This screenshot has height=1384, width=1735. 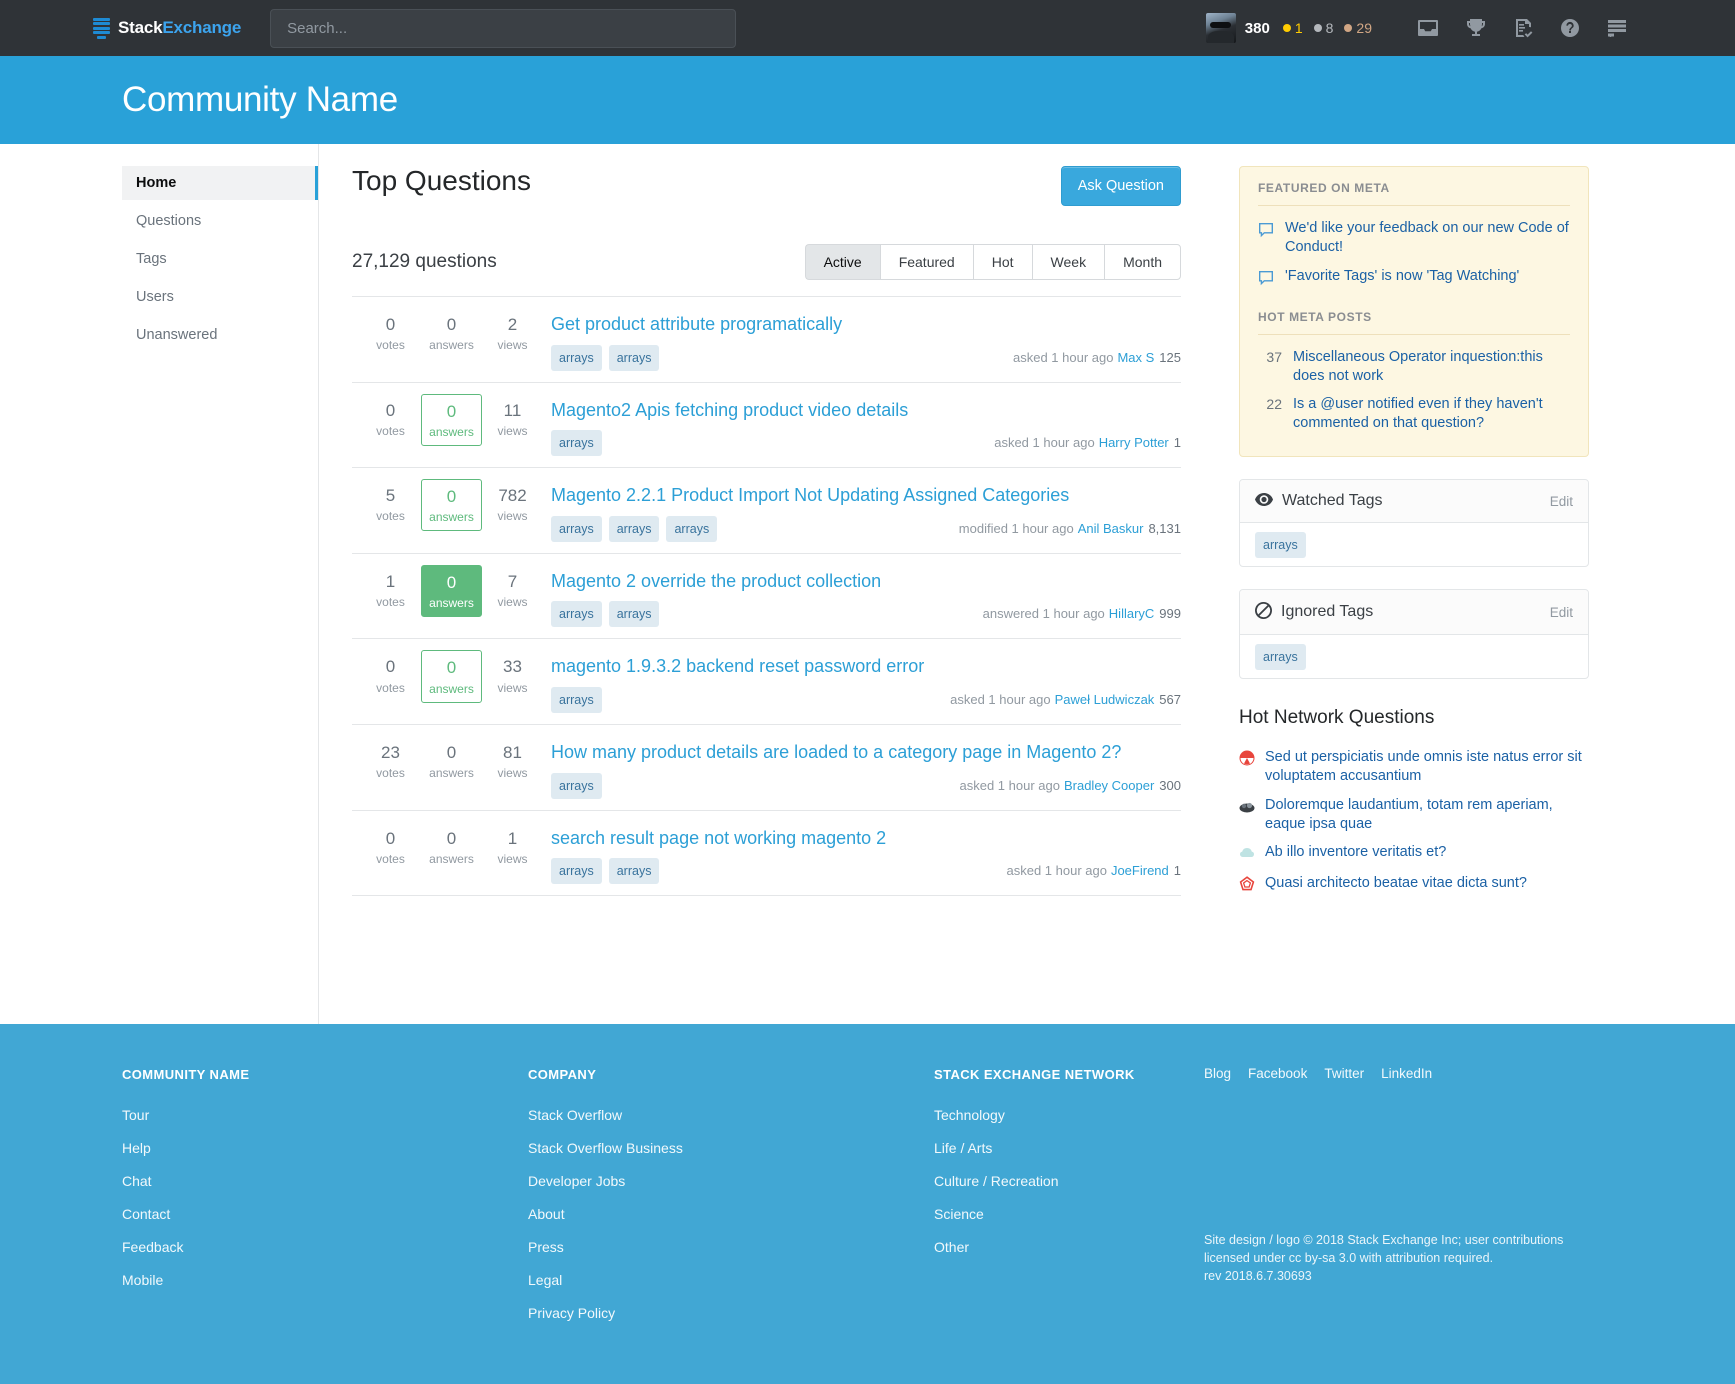 I want to click on sidebar-item-users: Users, so click(x=220, y=297).